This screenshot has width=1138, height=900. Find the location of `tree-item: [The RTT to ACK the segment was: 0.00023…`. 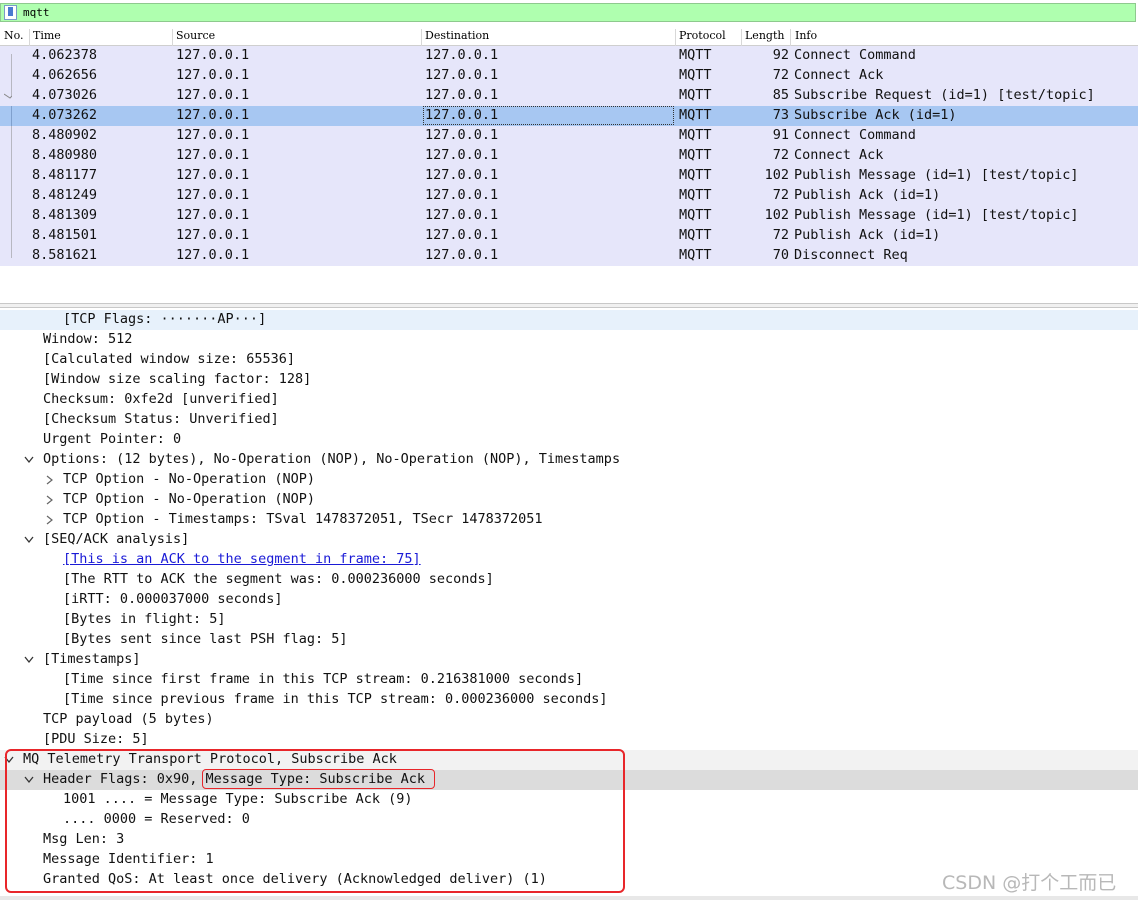

tree-item: [The RTT to ACK the segment was: 0.00023… is located at coordinates (569, 580).